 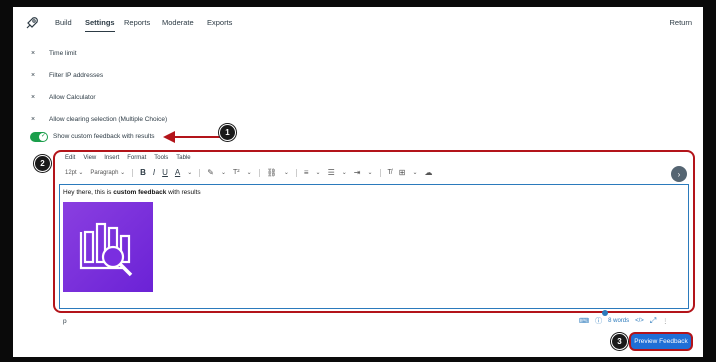 I want to click on bold-icon: B, so click(x=143, y=172).